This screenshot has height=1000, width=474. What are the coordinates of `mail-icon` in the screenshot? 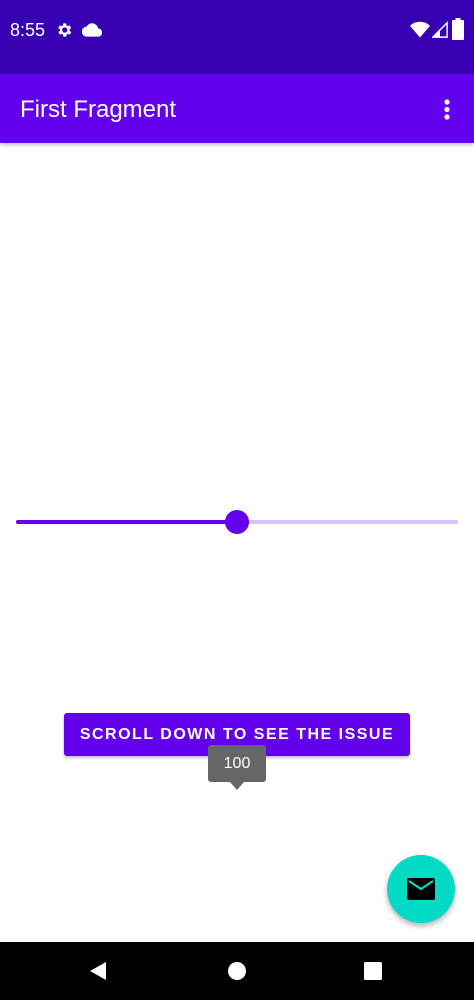 It's located at (421, 889).